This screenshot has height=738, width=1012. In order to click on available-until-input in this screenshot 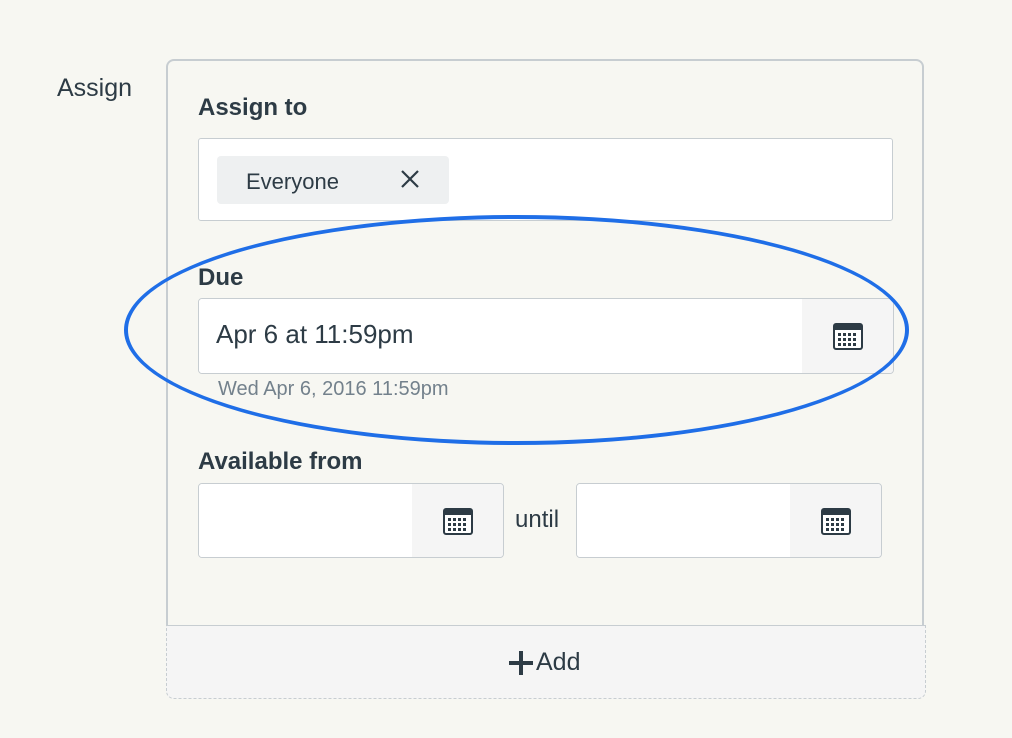, I will do `click(684, 520)`.